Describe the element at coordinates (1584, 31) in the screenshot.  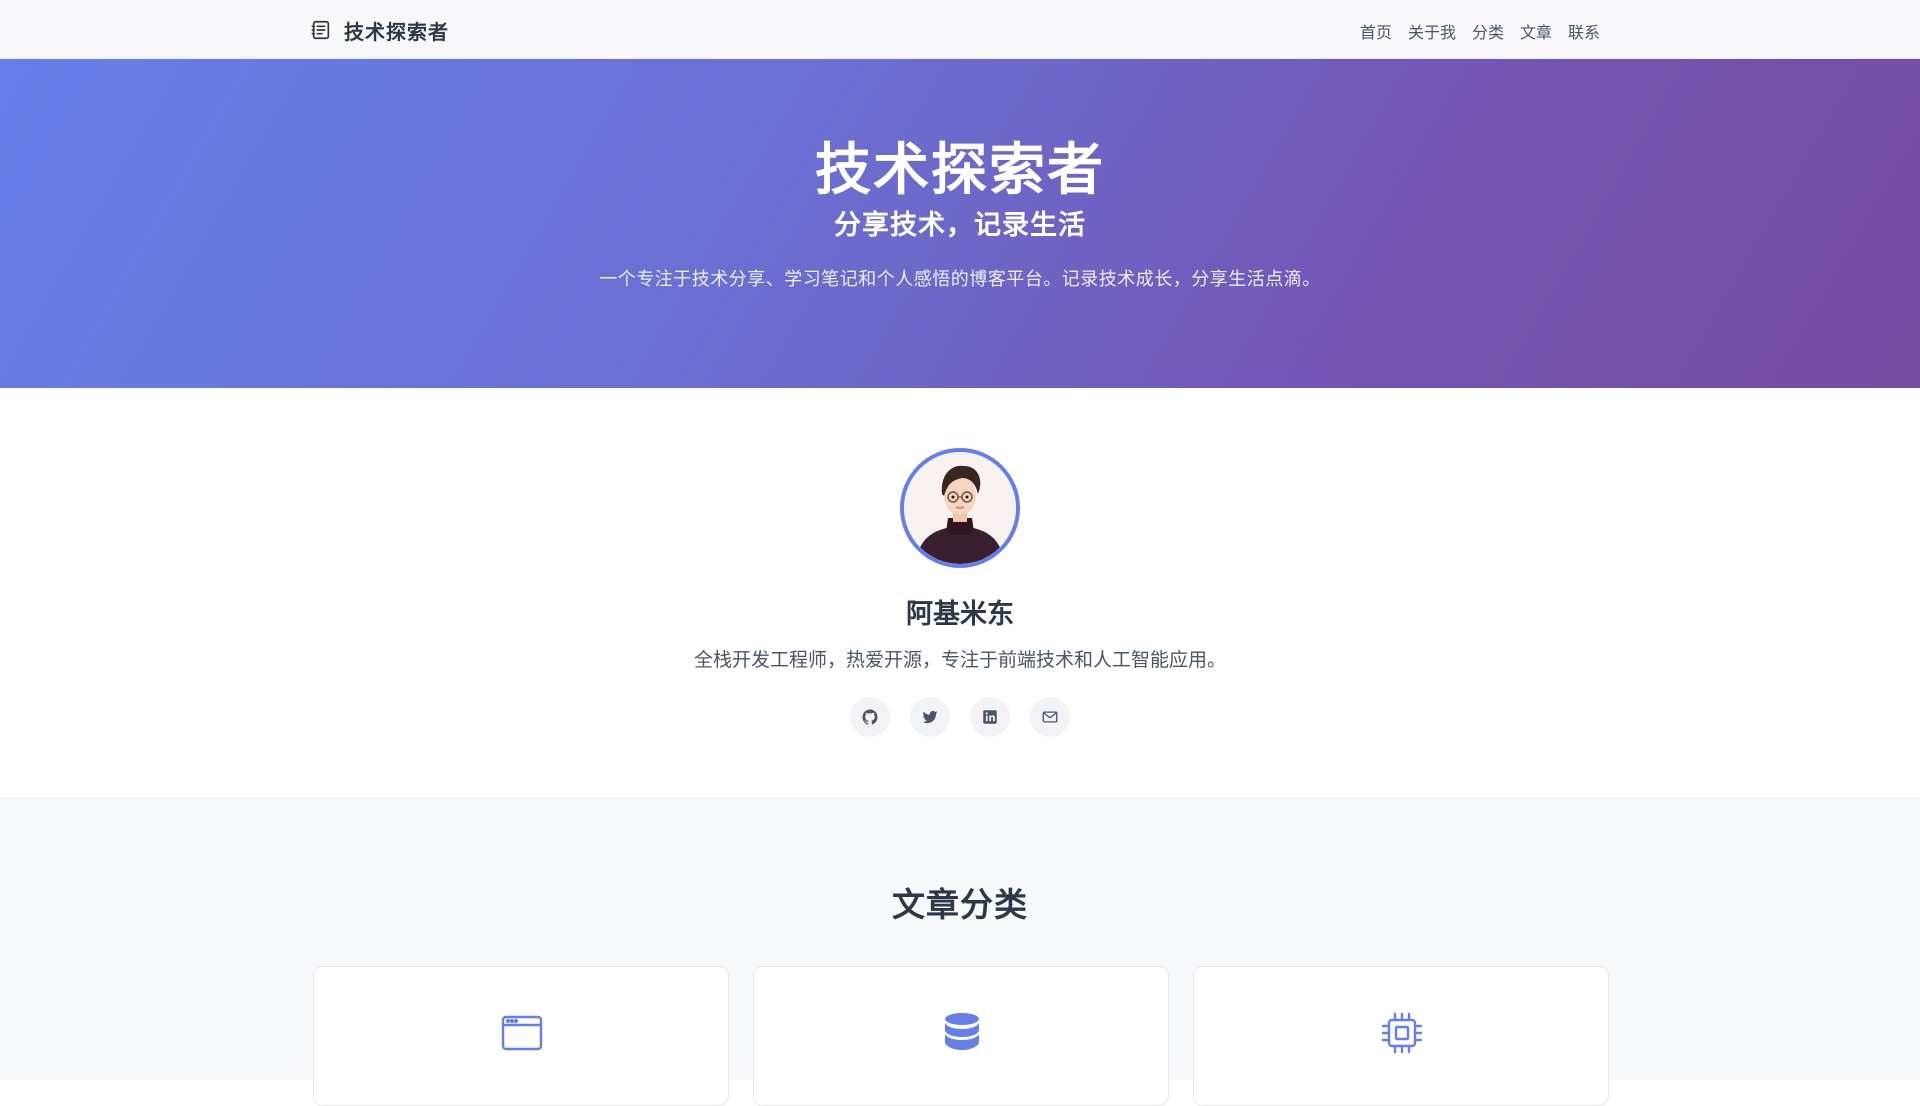
I see `nav-link-contact: 联系` at that location.